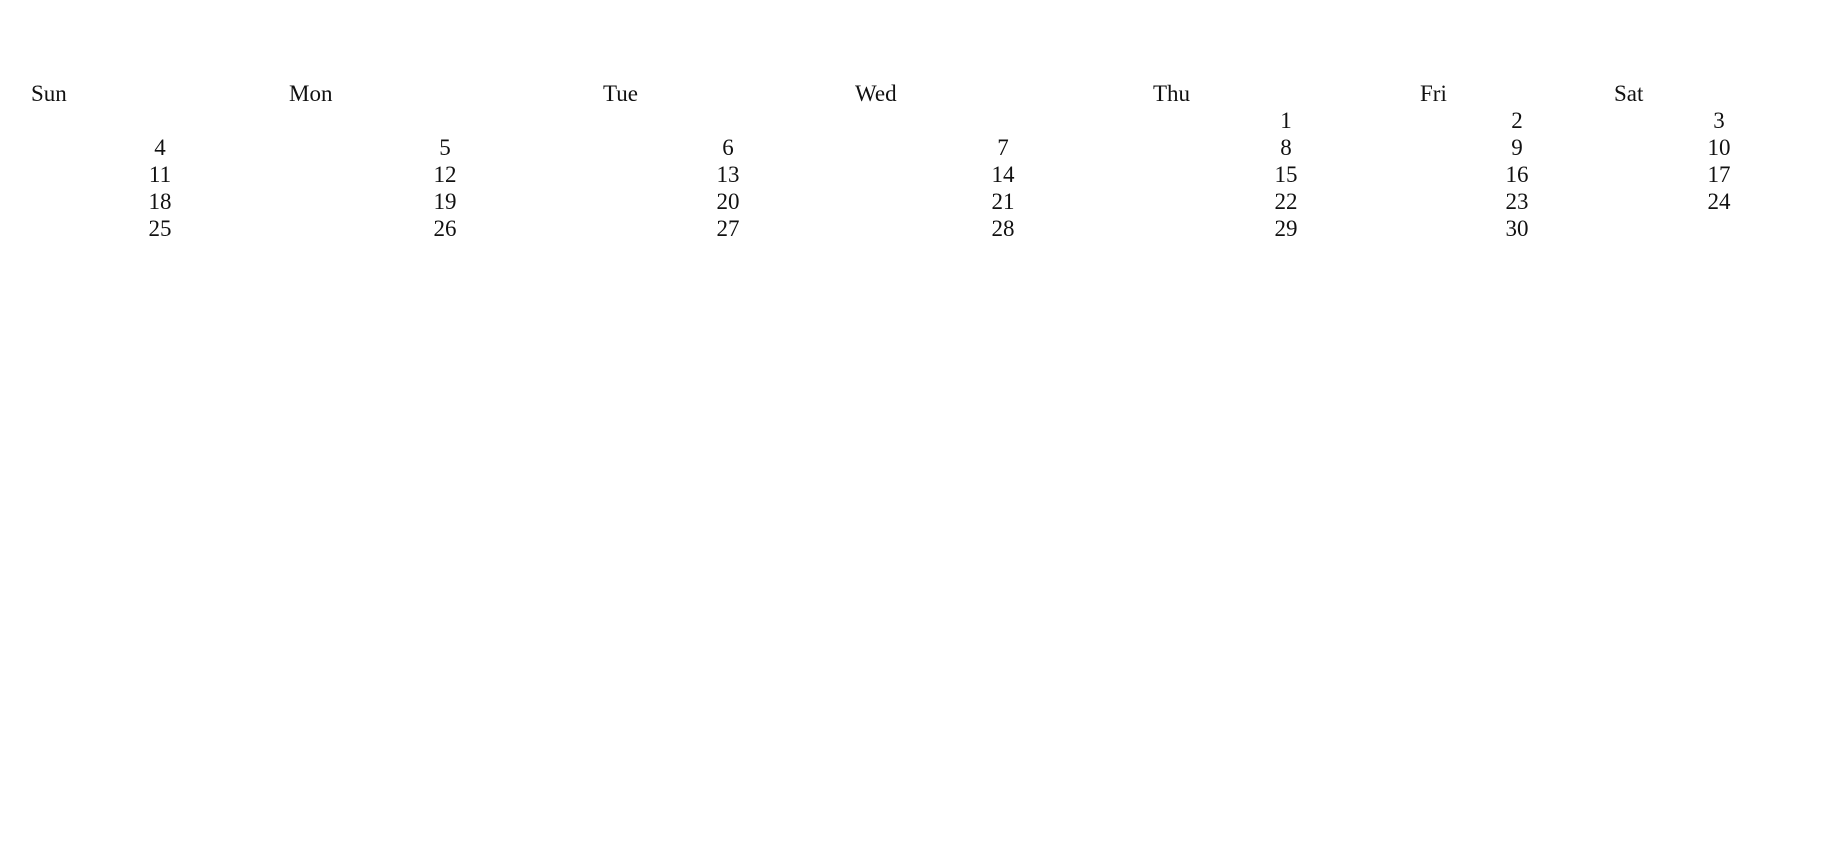  I want to click on date-cell-tue: 27, so click(728, 228).